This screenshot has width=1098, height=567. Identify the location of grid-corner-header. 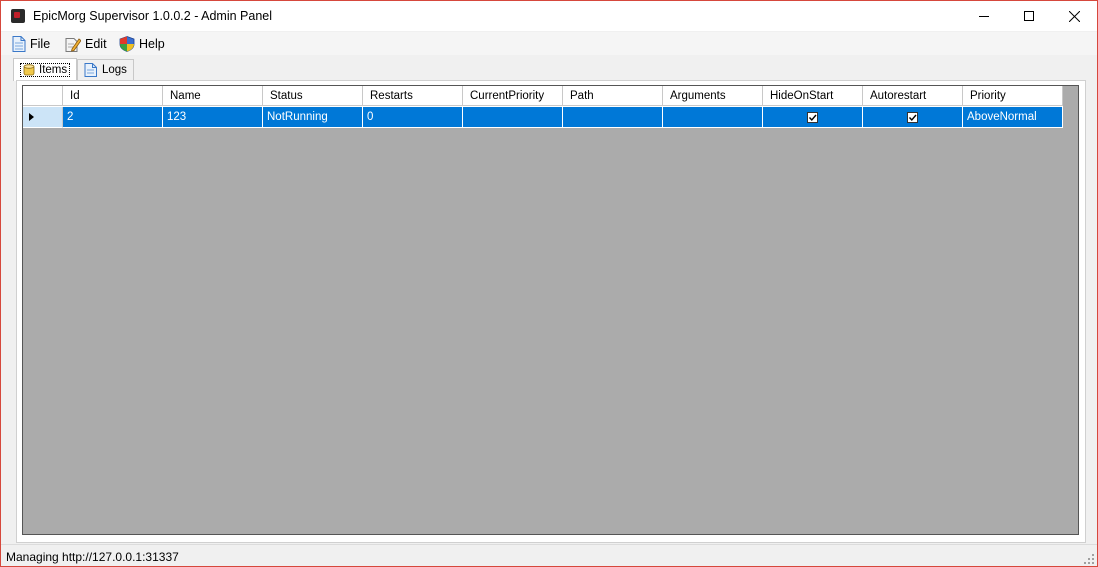
(43, 96).